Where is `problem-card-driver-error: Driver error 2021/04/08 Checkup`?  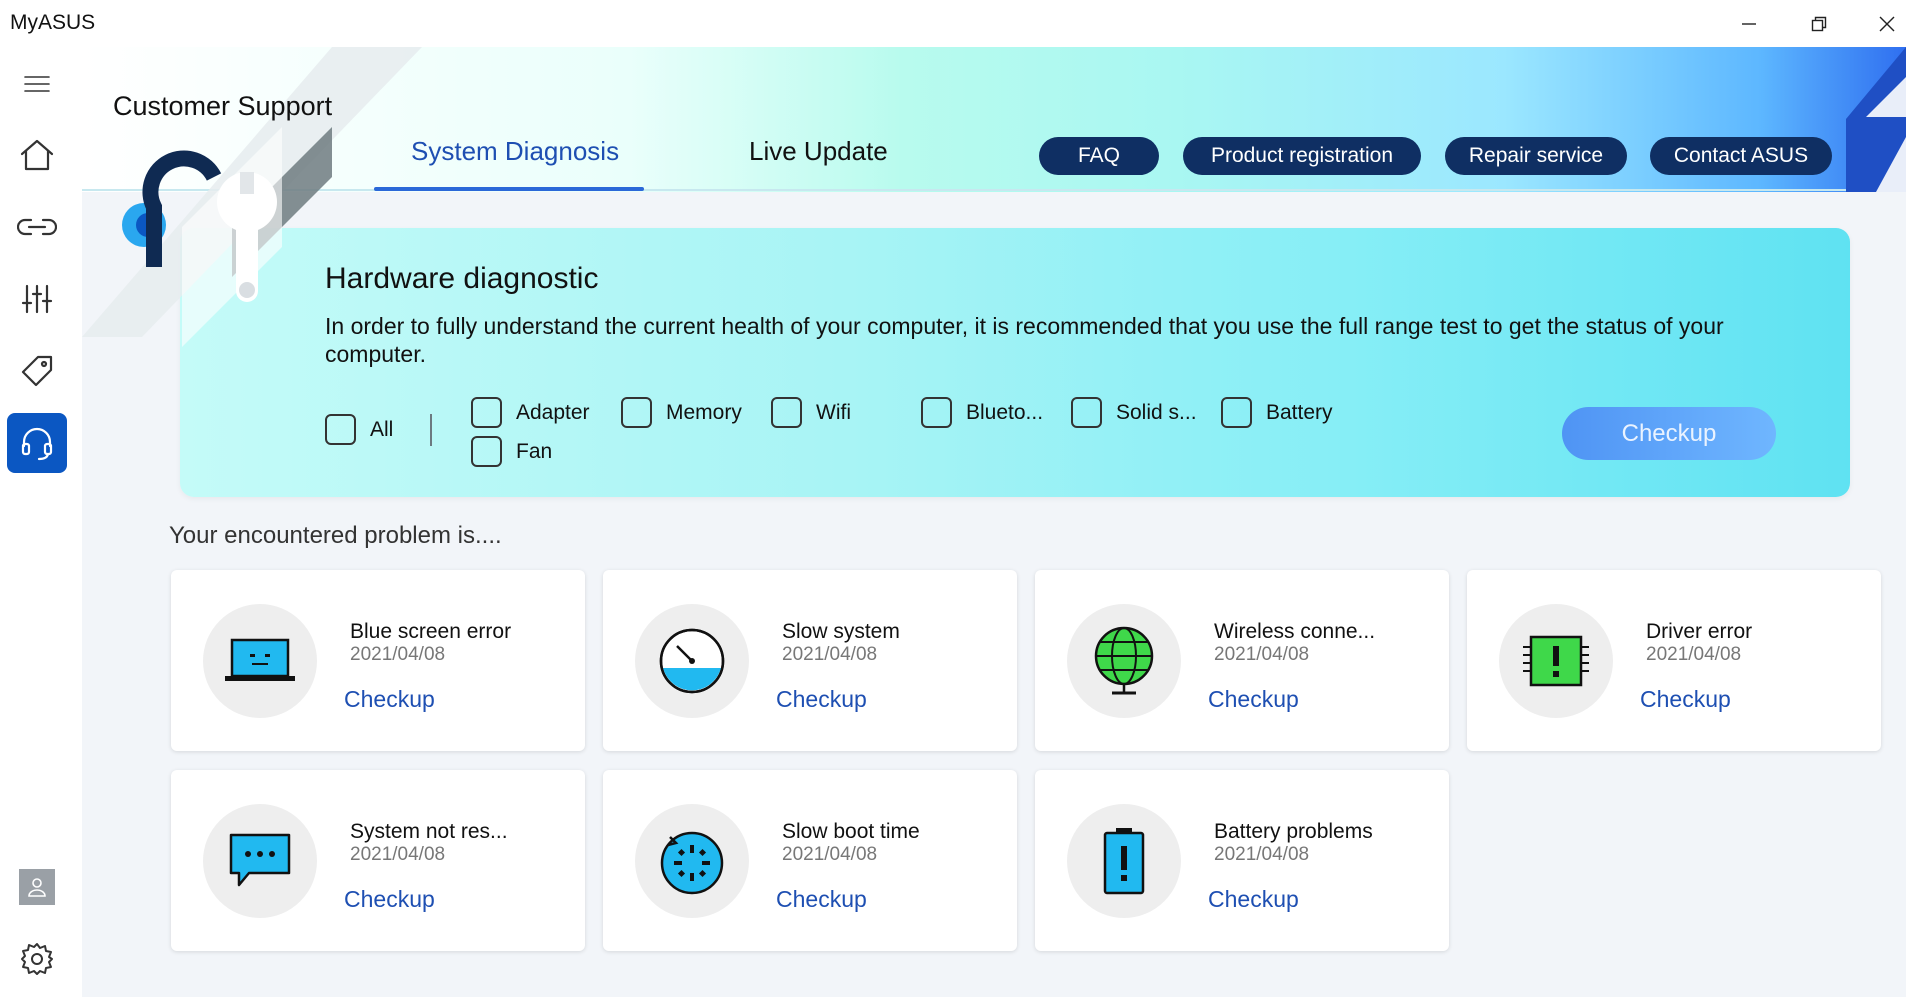 problem-card-driver-error: Driver error 2021/04/08 Checkup is located at coordinates (1674, 660).